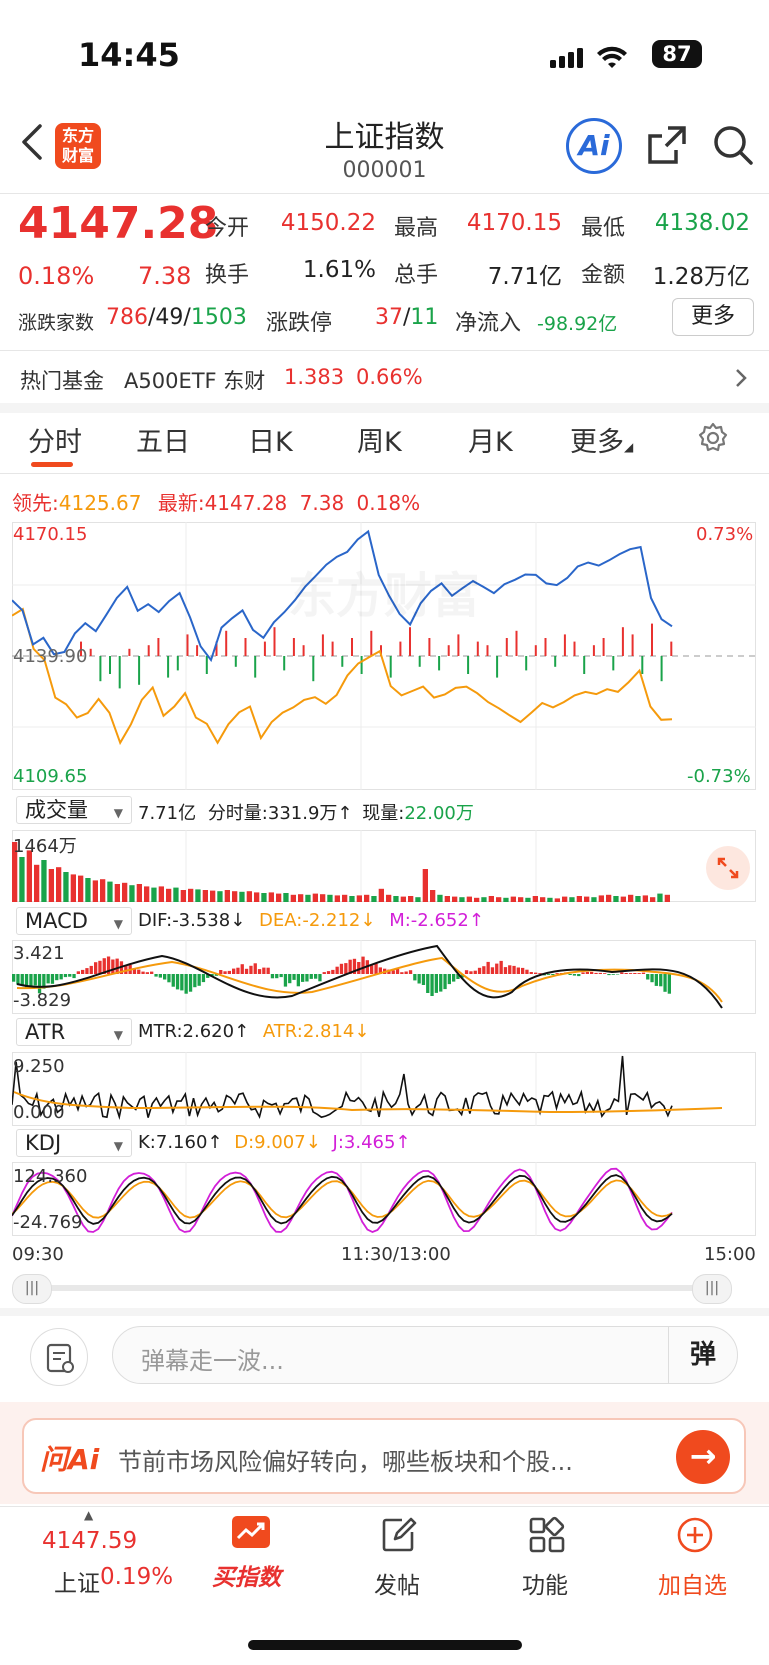 The height and width of the screenshot is (1665, 769). Describe the element at coordinates (38, 1254) in the screenshot. I see `x-tick-open: 09:30` at that location.